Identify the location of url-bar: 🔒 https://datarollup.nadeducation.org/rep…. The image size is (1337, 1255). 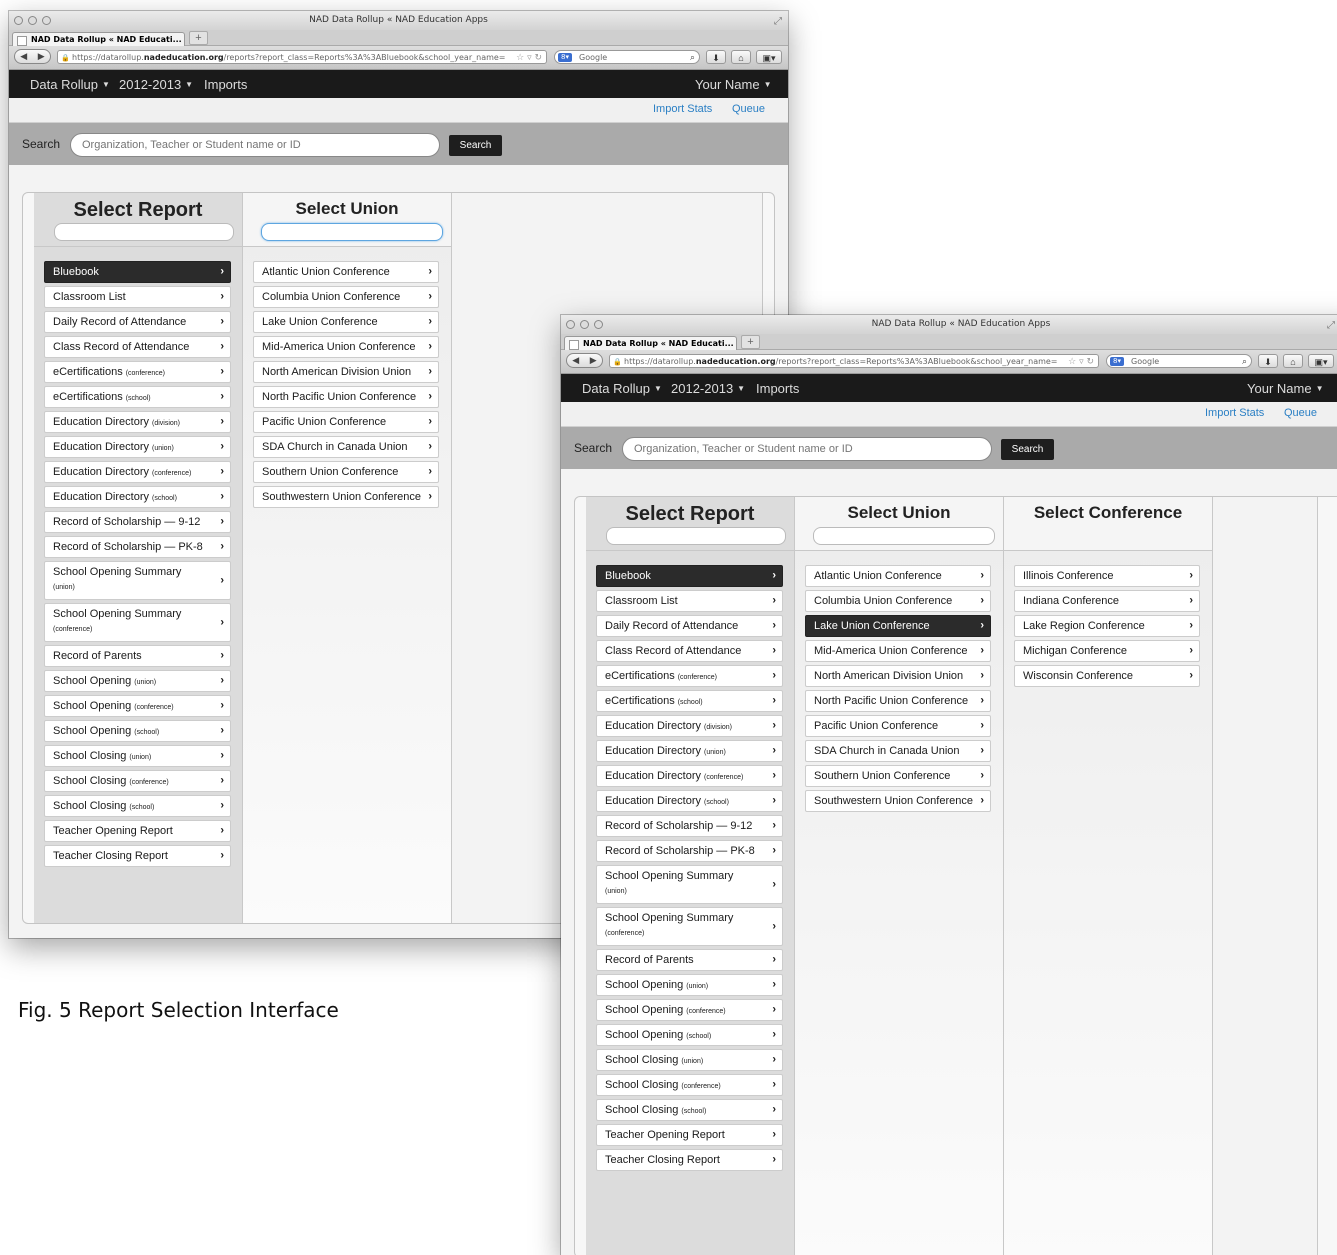
(854, 361).